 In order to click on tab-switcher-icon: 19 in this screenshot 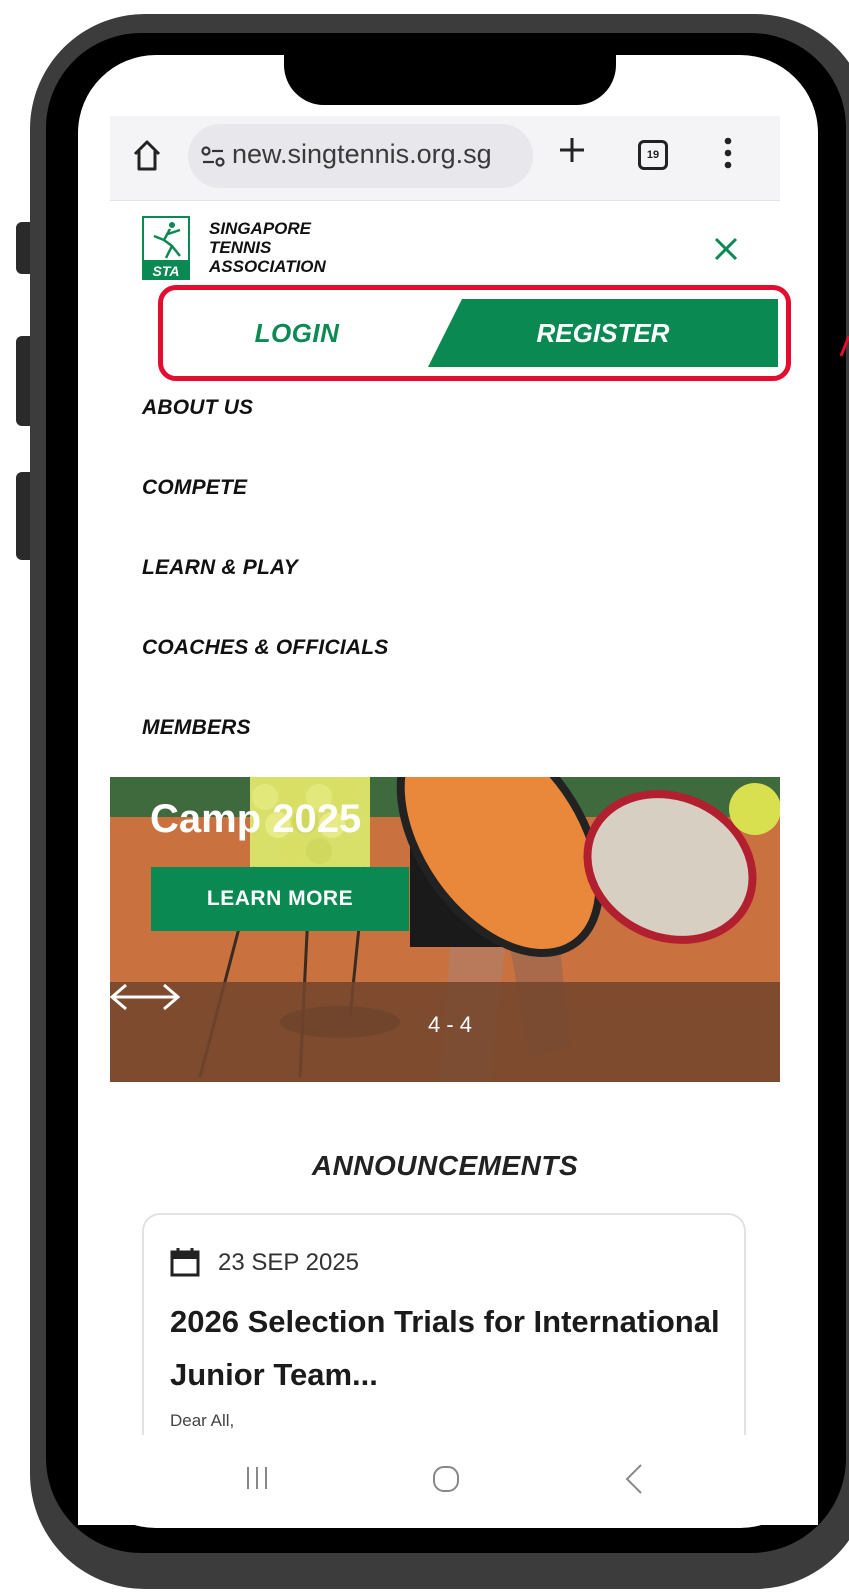, I will do `click(653, 155)`.